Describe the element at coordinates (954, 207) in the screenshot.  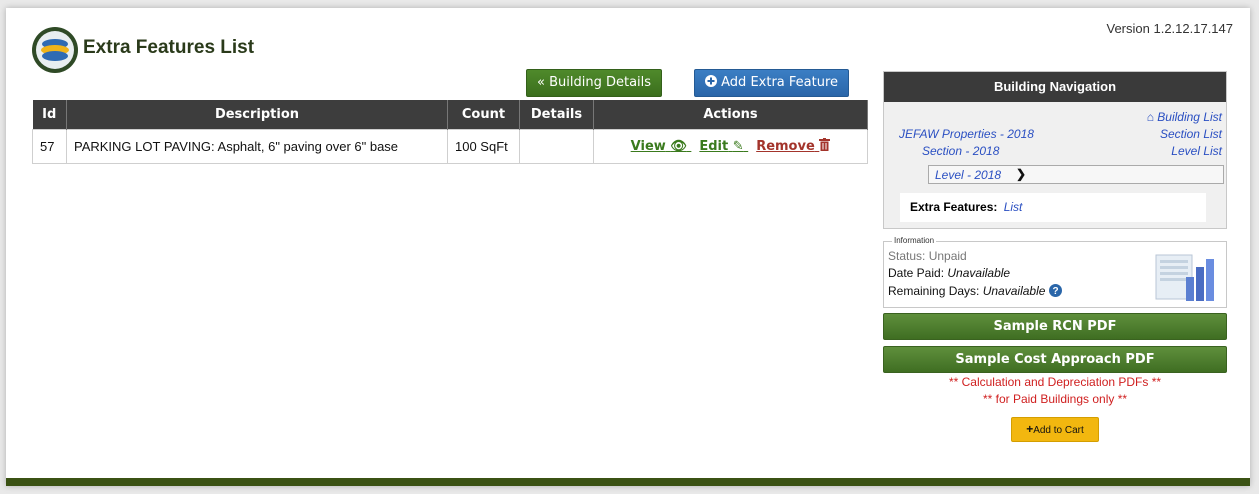
I see `extra-features-label: Extra Features:` at that location.